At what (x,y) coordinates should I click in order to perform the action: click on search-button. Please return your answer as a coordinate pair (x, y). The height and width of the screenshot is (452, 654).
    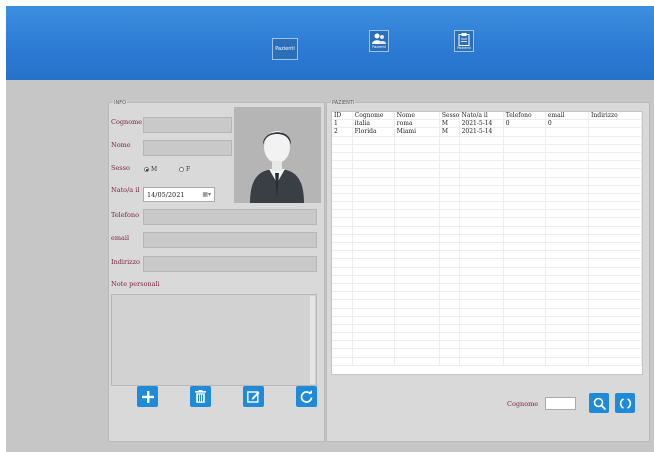
    Looking at the image, I should click on (599, 403).